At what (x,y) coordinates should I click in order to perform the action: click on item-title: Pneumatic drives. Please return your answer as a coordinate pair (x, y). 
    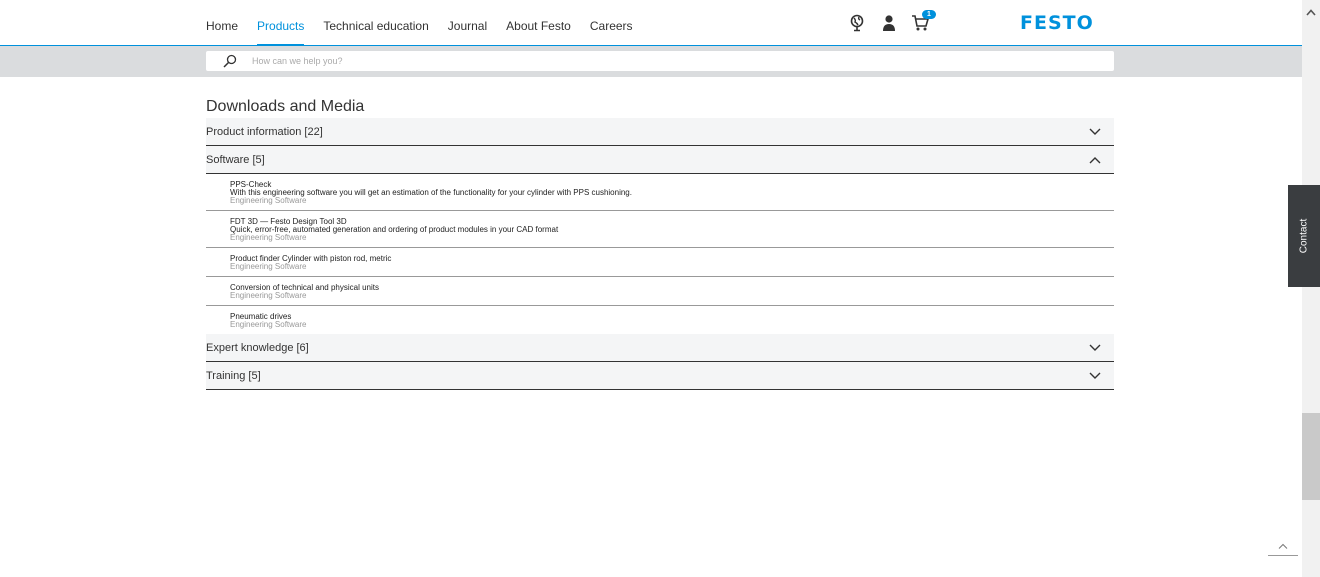
    Looking at the image, I should click on (261, 316).